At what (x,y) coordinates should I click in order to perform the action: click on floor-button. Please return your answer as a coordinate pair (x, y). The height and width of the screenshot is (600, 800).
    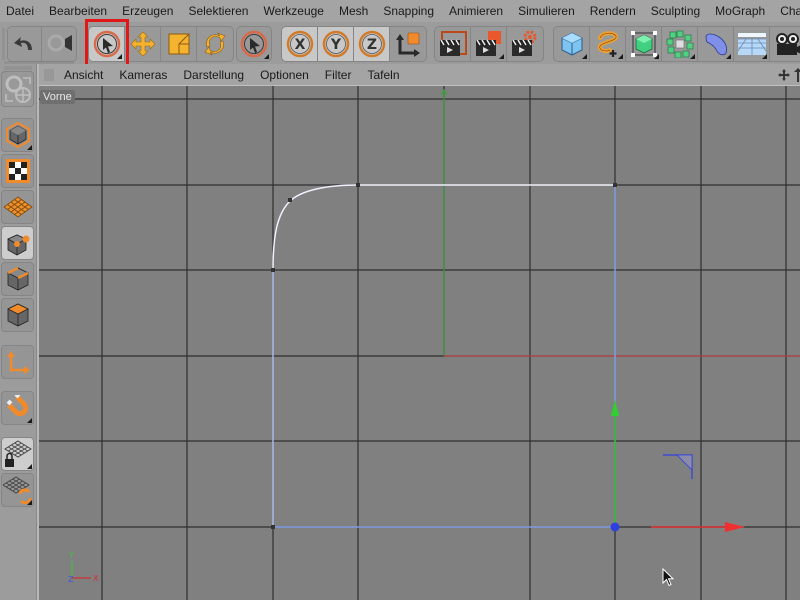
    Looking at the image, I should click on (752, 44).